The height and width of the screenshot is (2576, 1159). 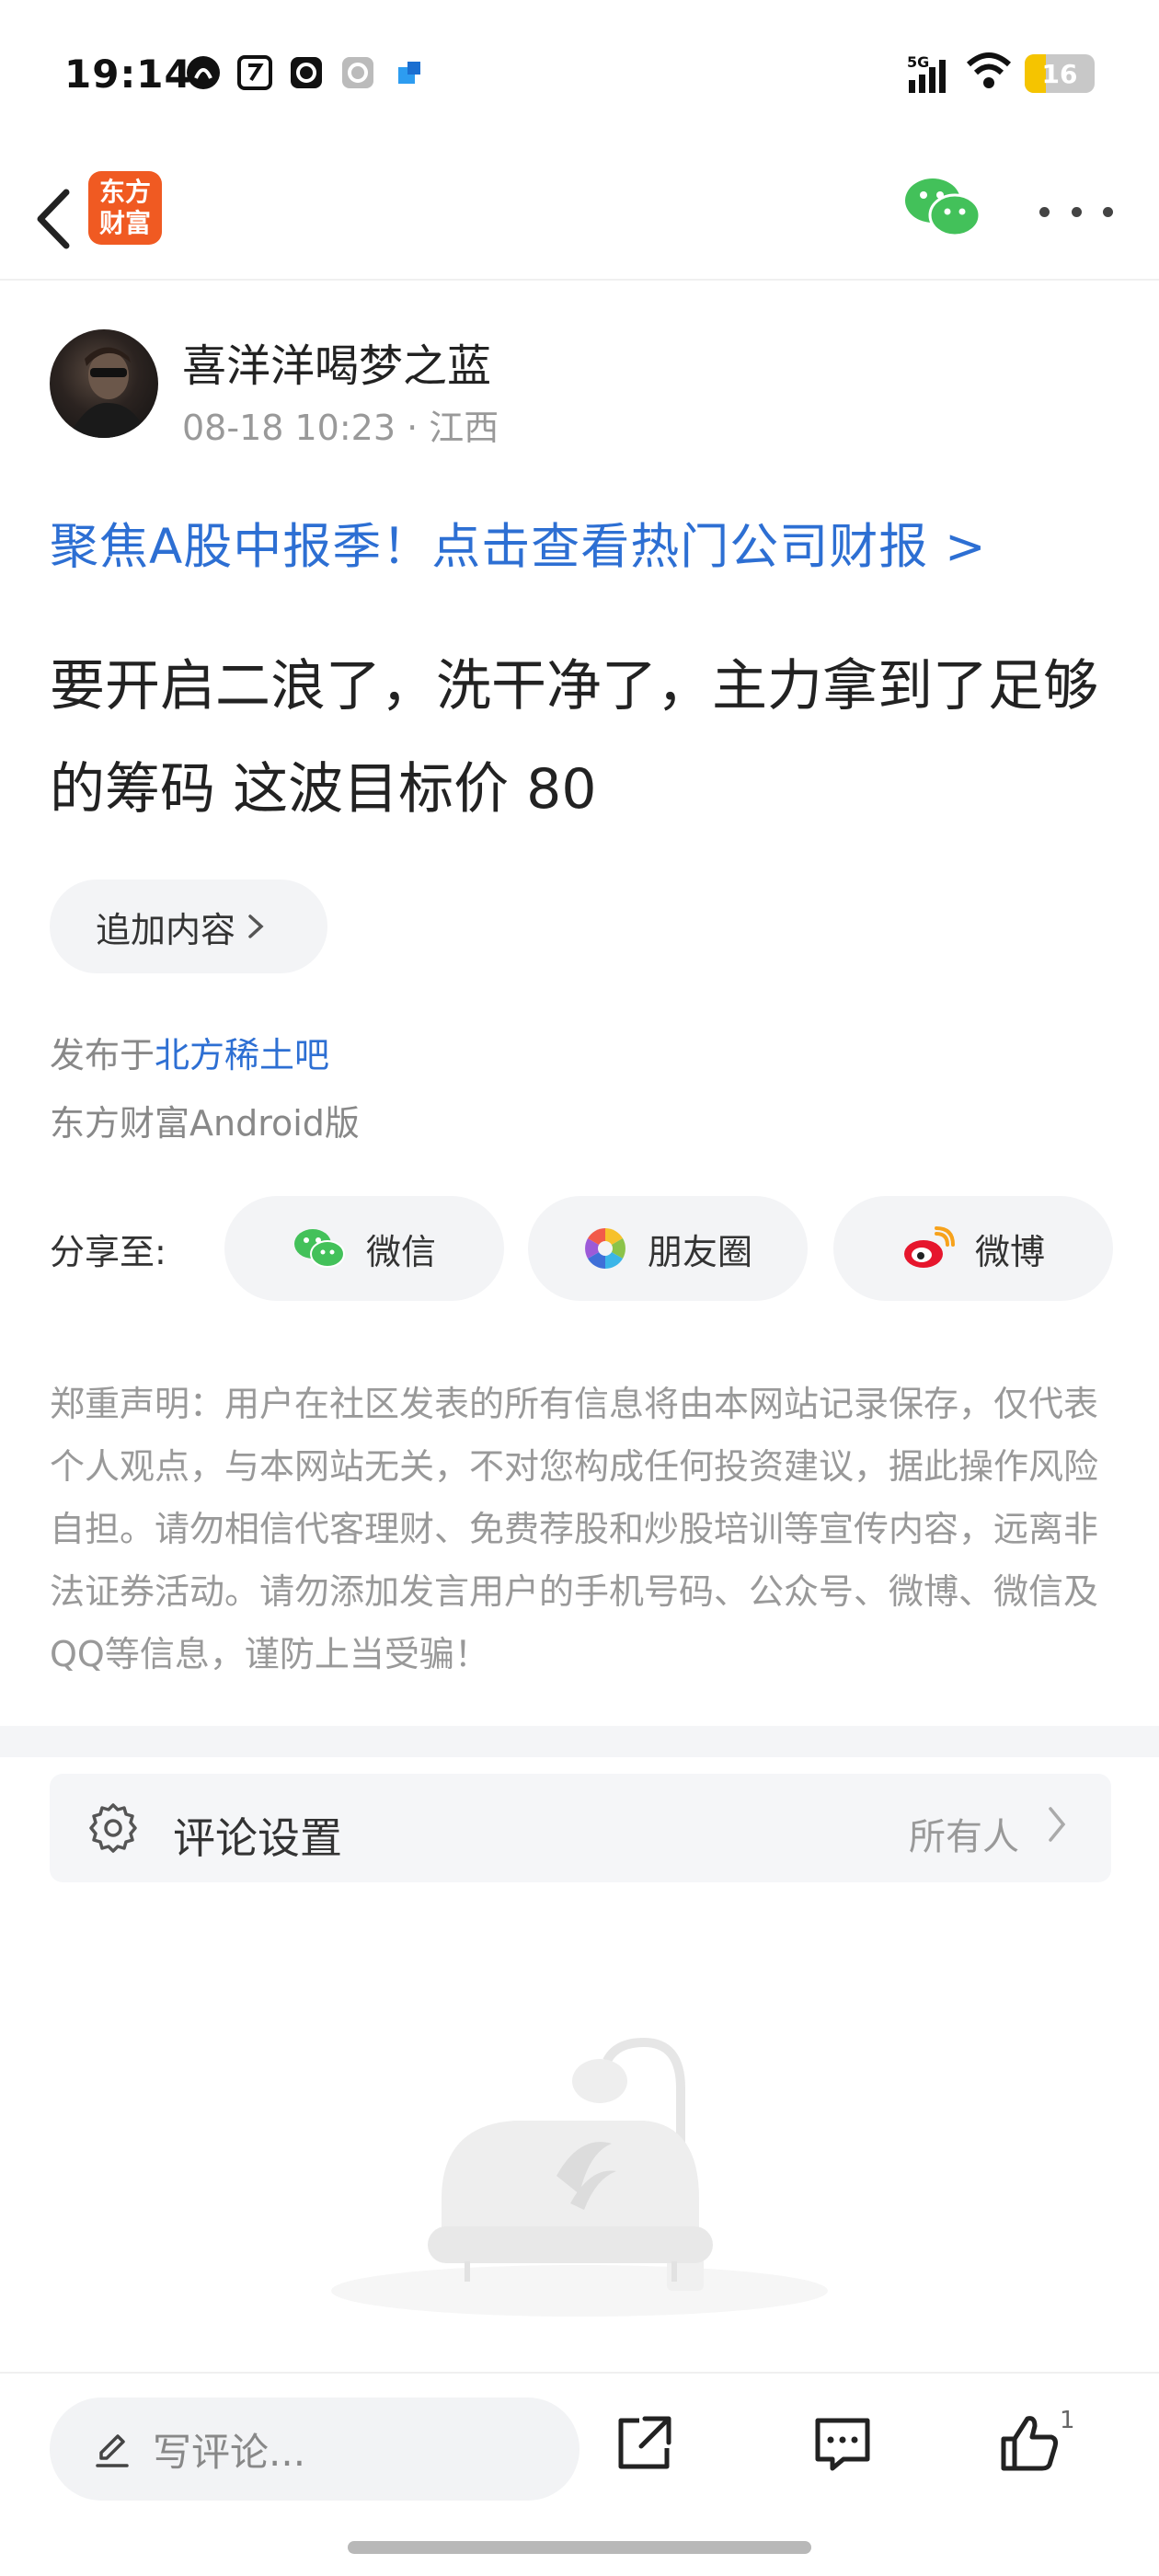 What do you see at coordinates (989, 74) in the screenshot?
I see `wifi-icon` at bounding box center [989, 74].